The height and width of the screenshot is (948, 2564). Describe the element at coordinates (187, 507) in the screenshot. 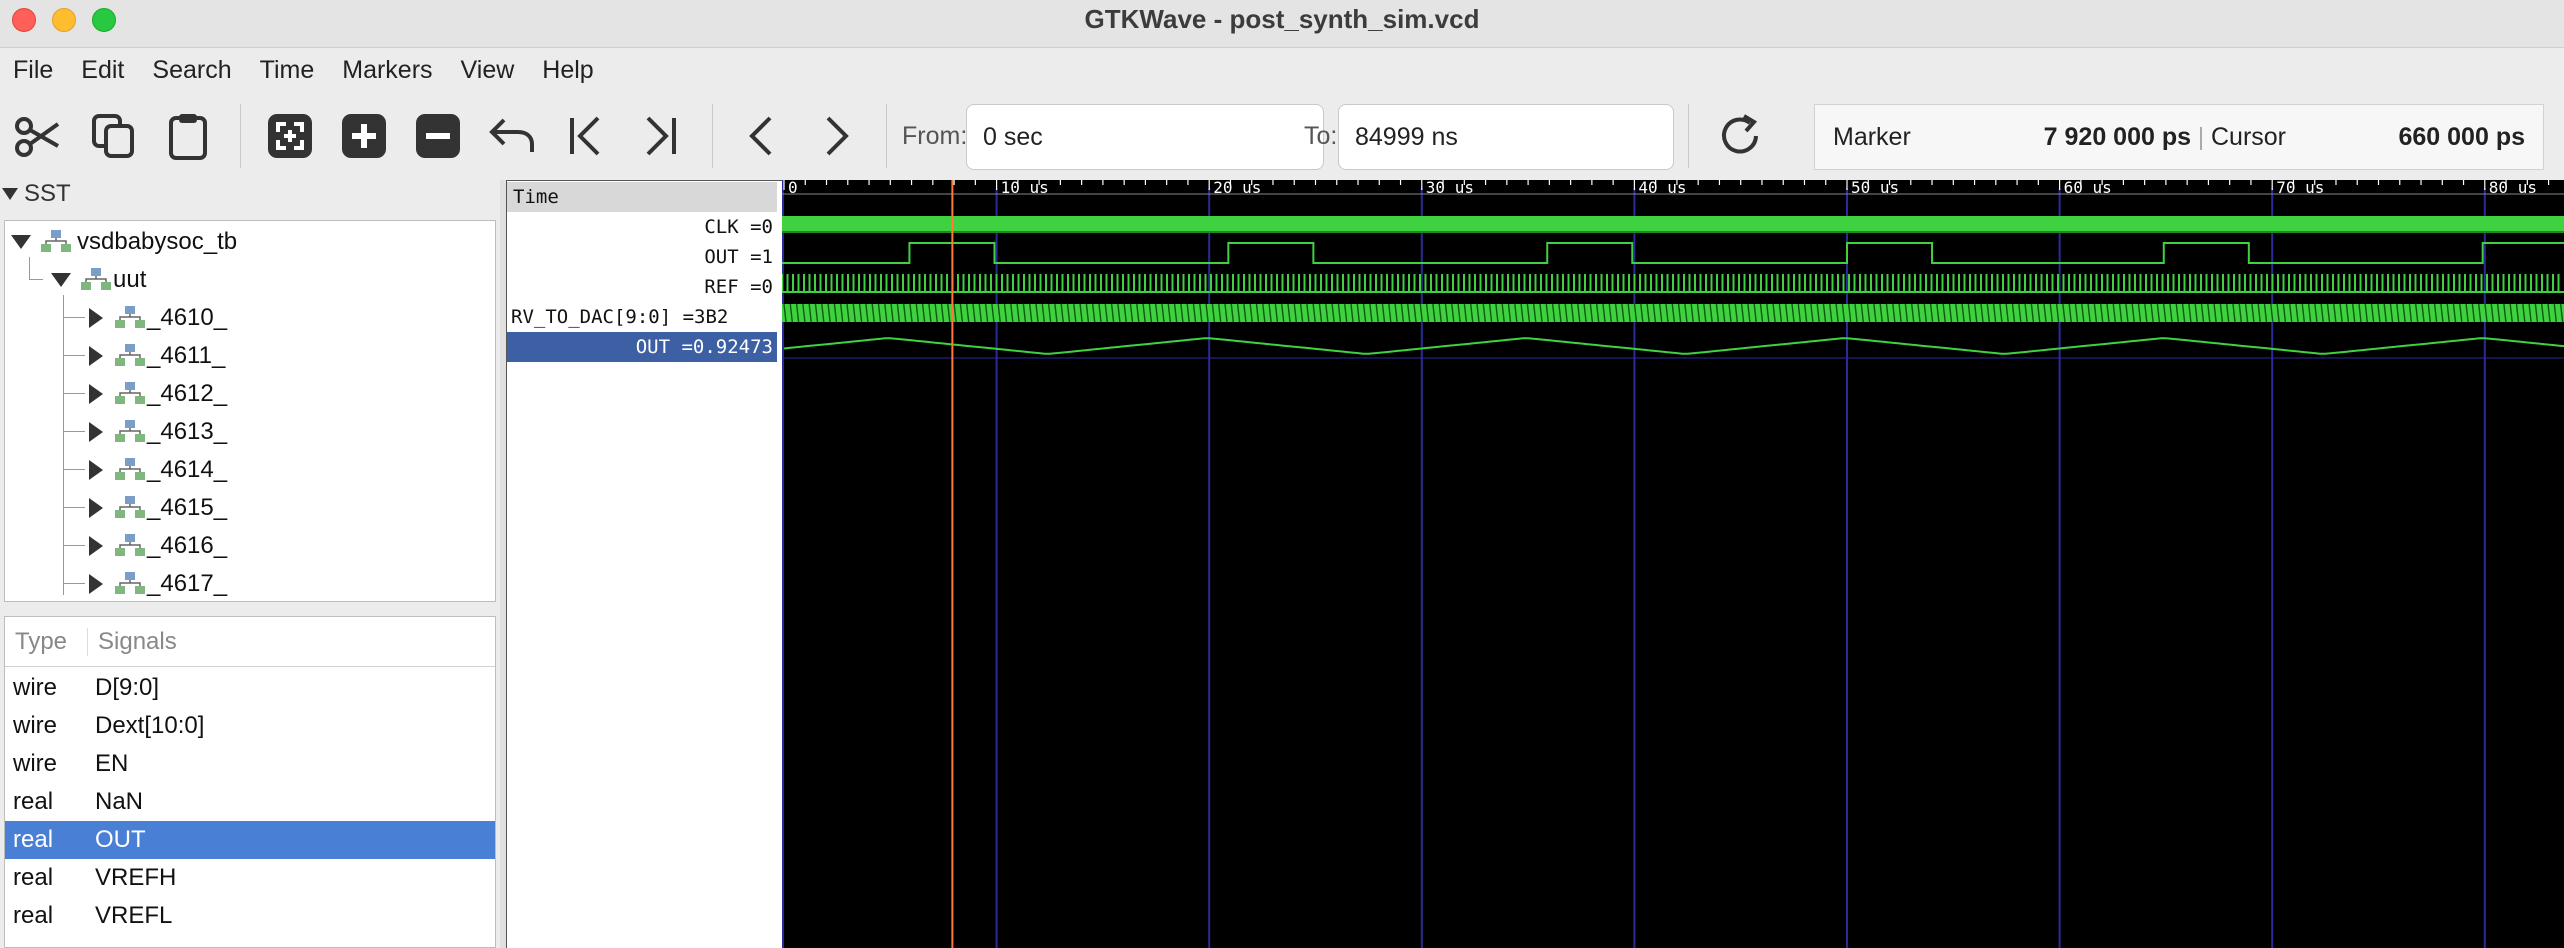

I see `tree-node-label: _4615_` at that location.